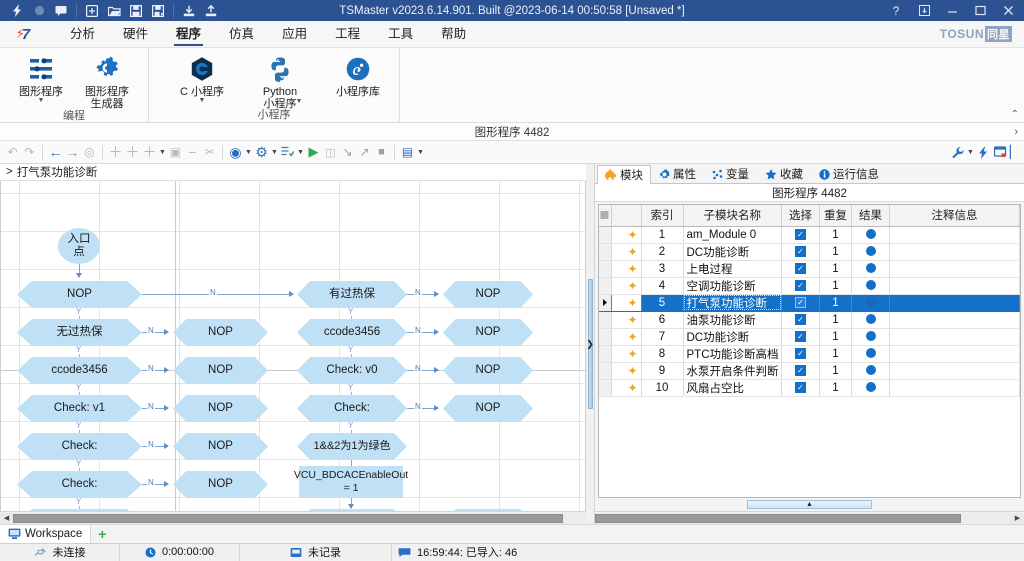 The width and height of the screenshot is (1024, 561). What do you see at coordinates (149, 152) in the screenshot?
I see `add-other-icon: ＋` at bounding box center [149, 152].